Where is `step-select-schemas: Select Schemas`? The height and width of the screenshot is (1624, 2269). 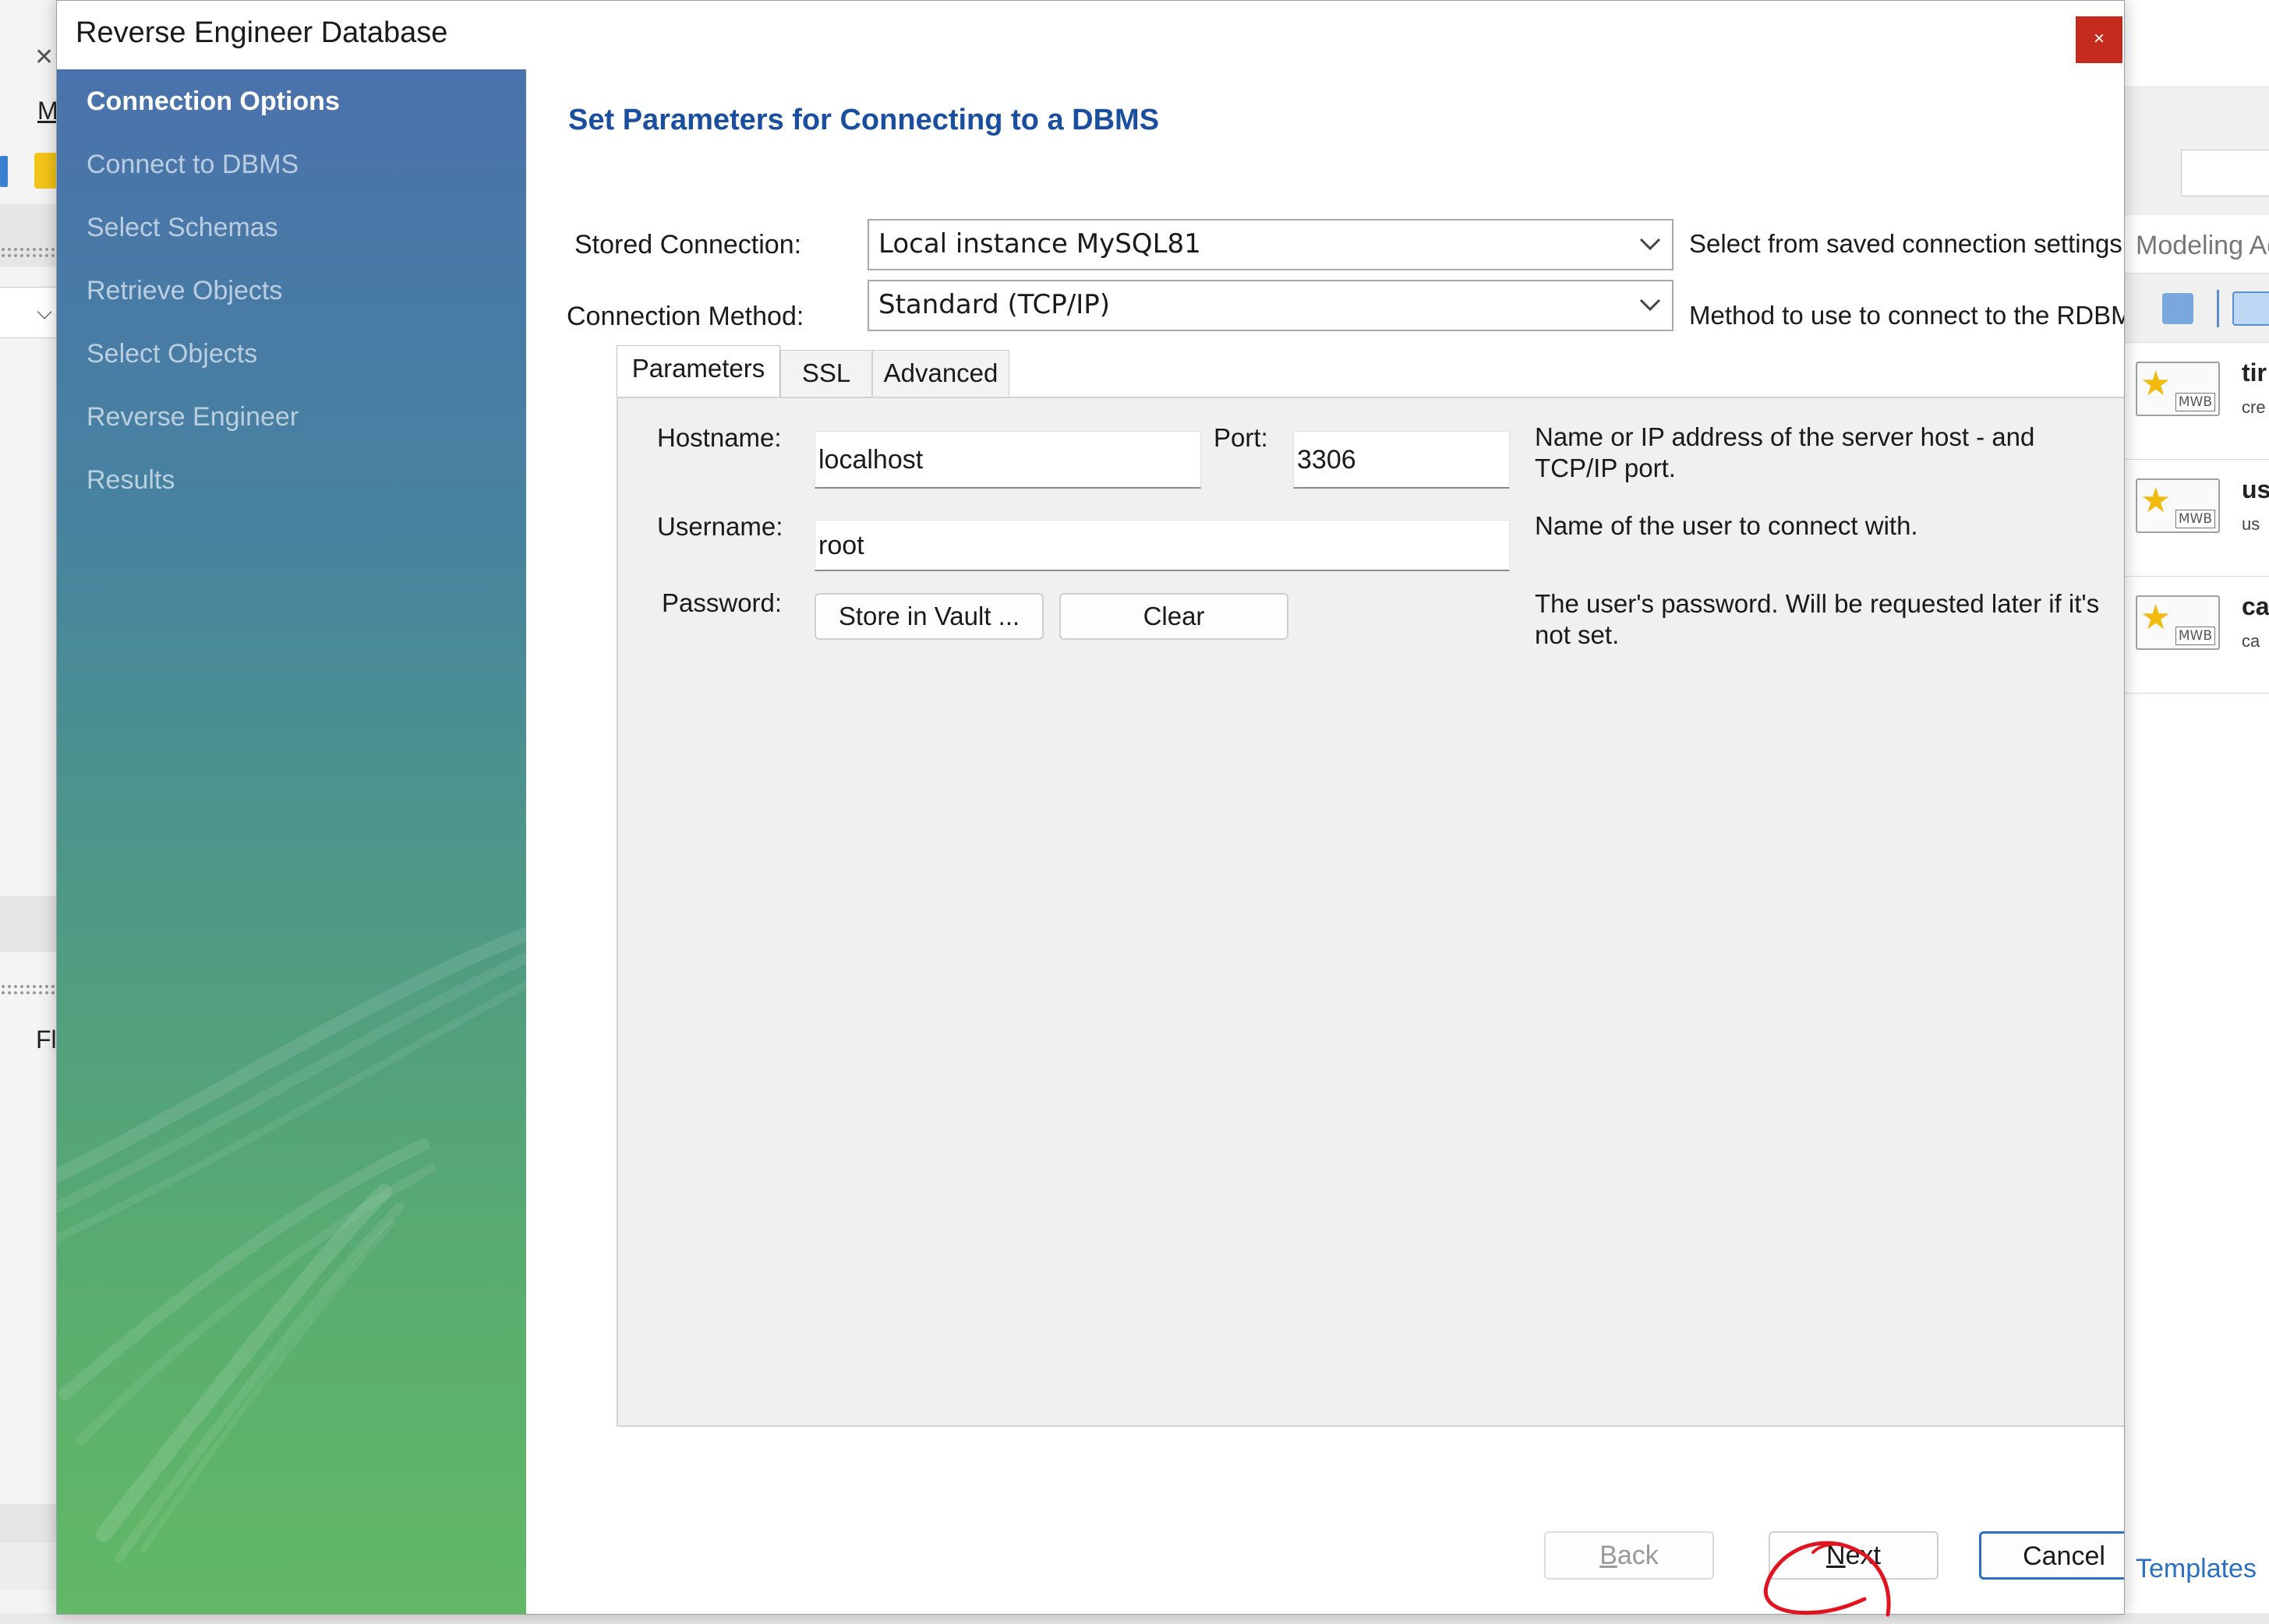 step-select-schemas: Select Schemas is located at coordinates (182, 227).